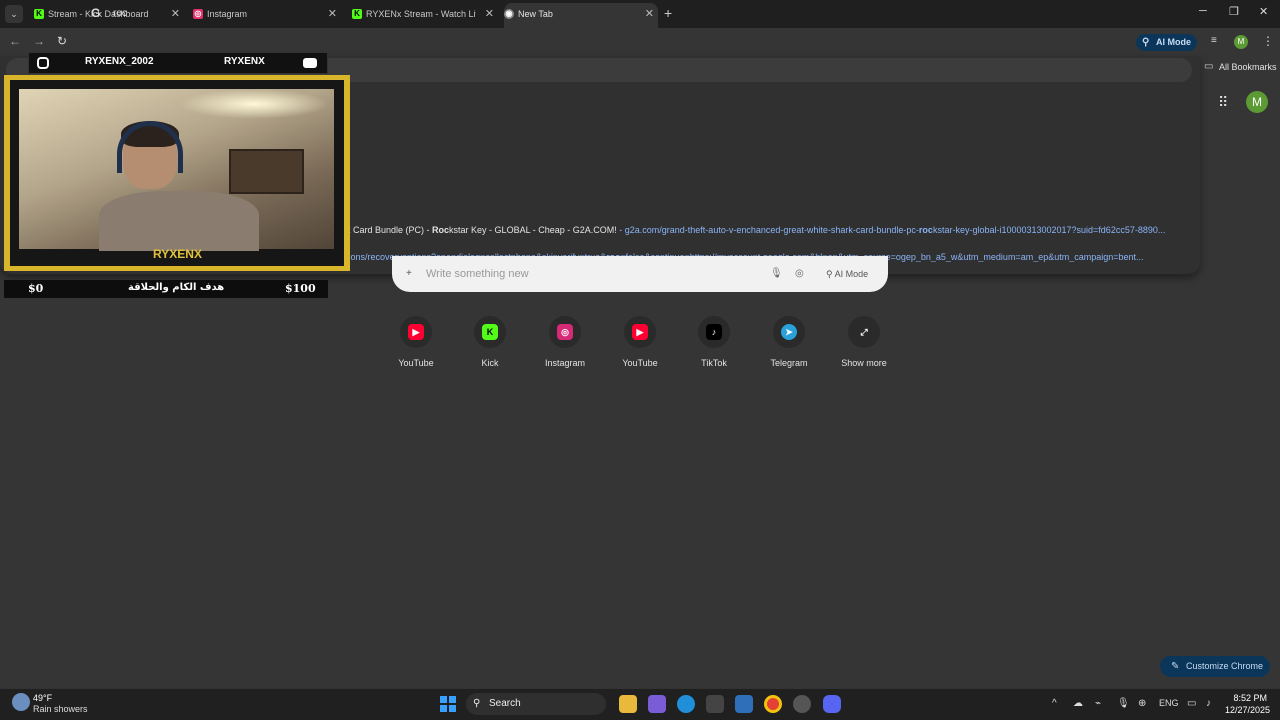  What do you see at coordinates (535, 14) in the screenshot?
I see `tab-title: New Tab` at bounding box center [535, 14].